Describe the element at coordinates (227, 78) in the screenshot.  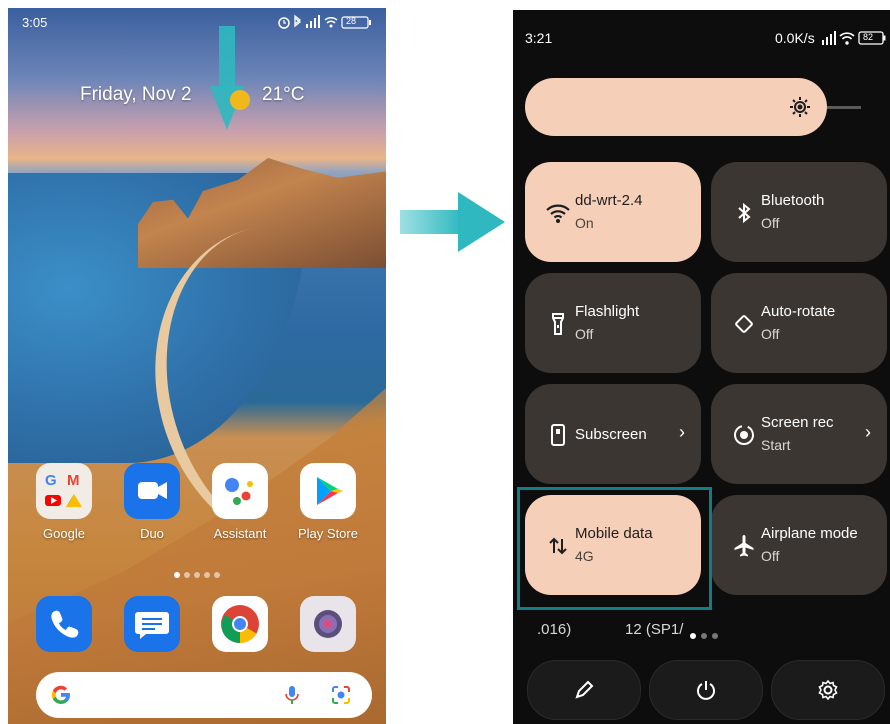
I see `swipe-down-arrow-icon` at that location.